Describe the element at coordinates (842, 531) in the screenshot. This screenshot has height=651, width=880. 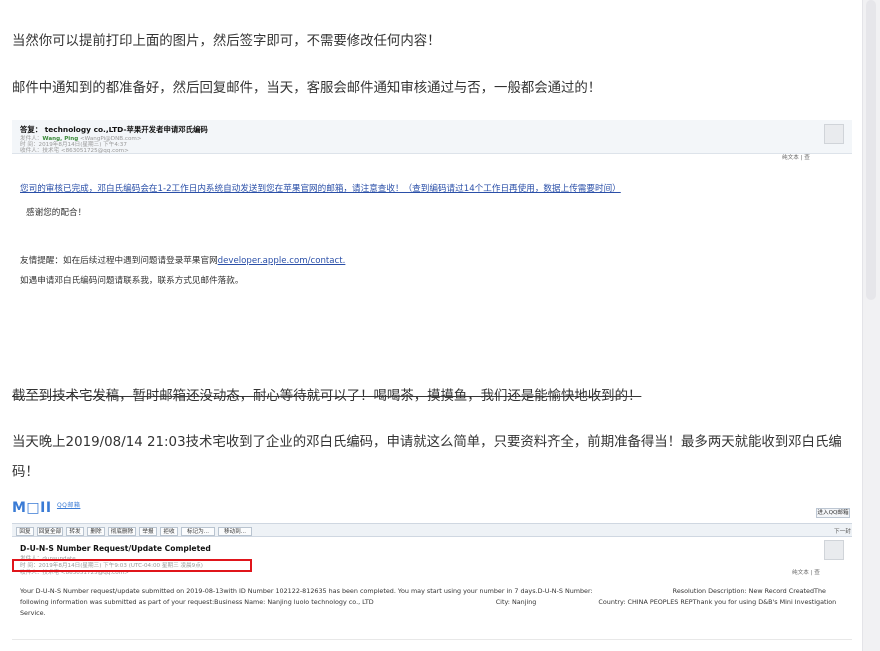
I see `next-mail-link: 下一封` at that location.